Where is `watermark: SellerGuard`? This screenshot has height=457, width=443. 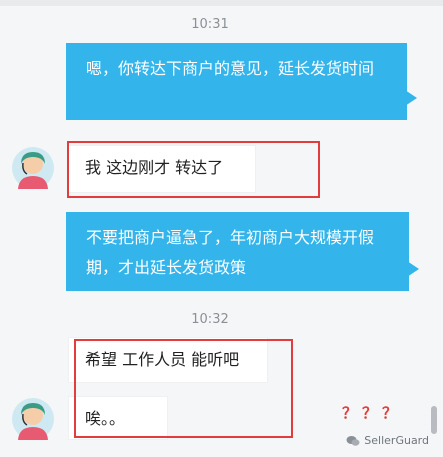
watermark: SellerGuard is located at coordinates (387, 440).